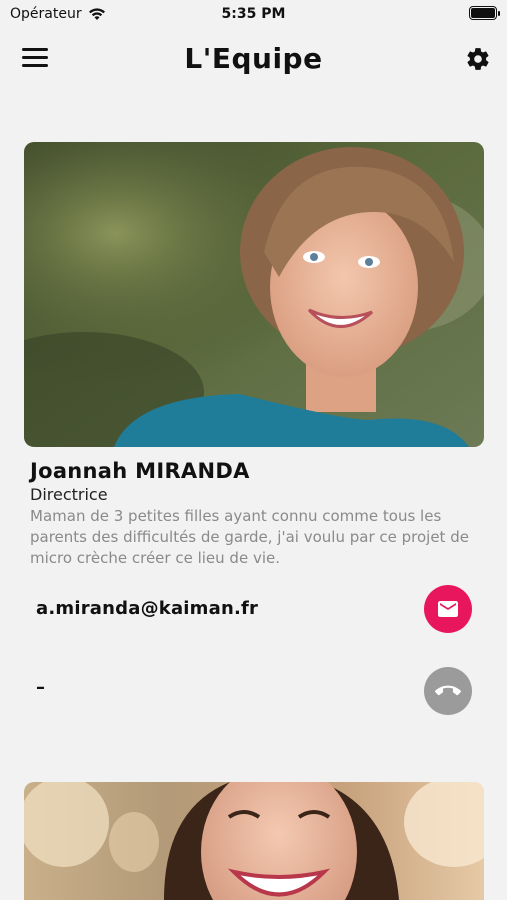 This screenshot has width=507, height=900. I want to click on member-email: a.miranda@kaiman.fr, so click(147, 608).